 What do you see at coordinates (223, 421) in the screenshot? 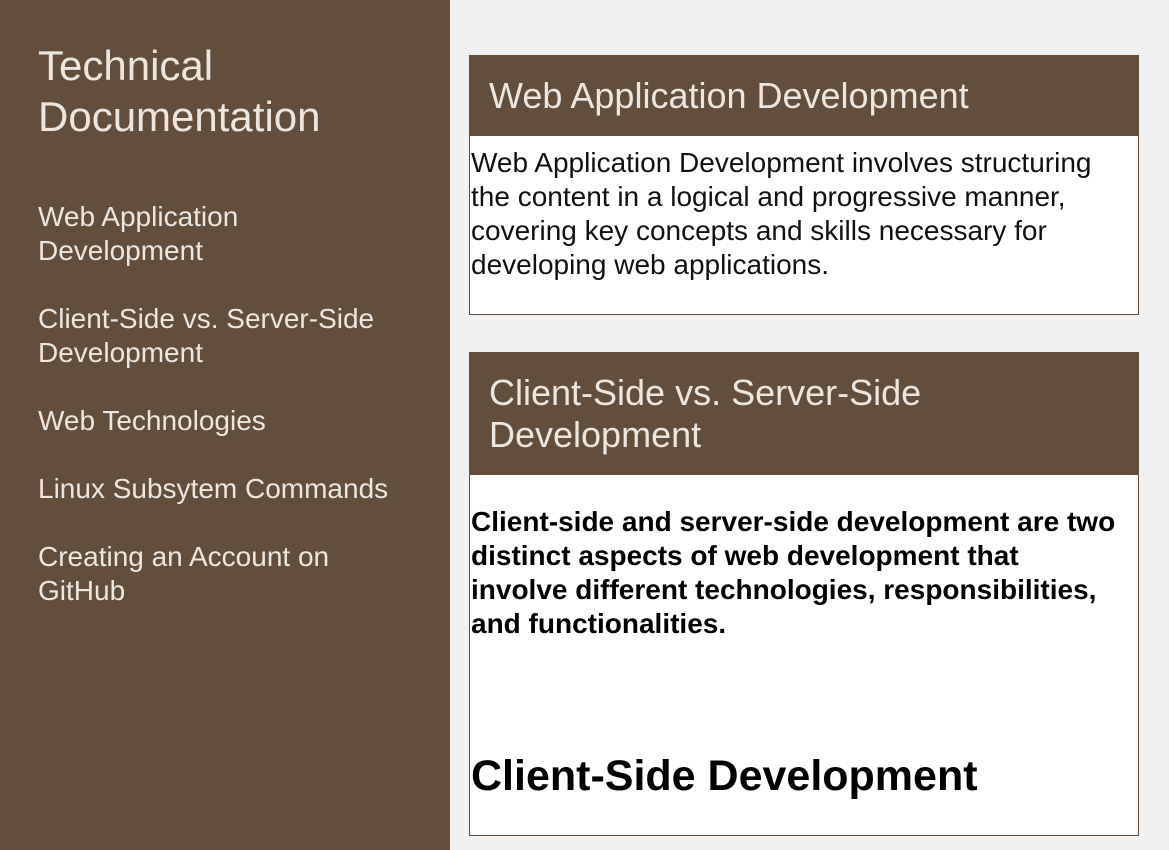
I see `nav-link-web-technologies: Web Technologies` at bounding box center [223, 421].